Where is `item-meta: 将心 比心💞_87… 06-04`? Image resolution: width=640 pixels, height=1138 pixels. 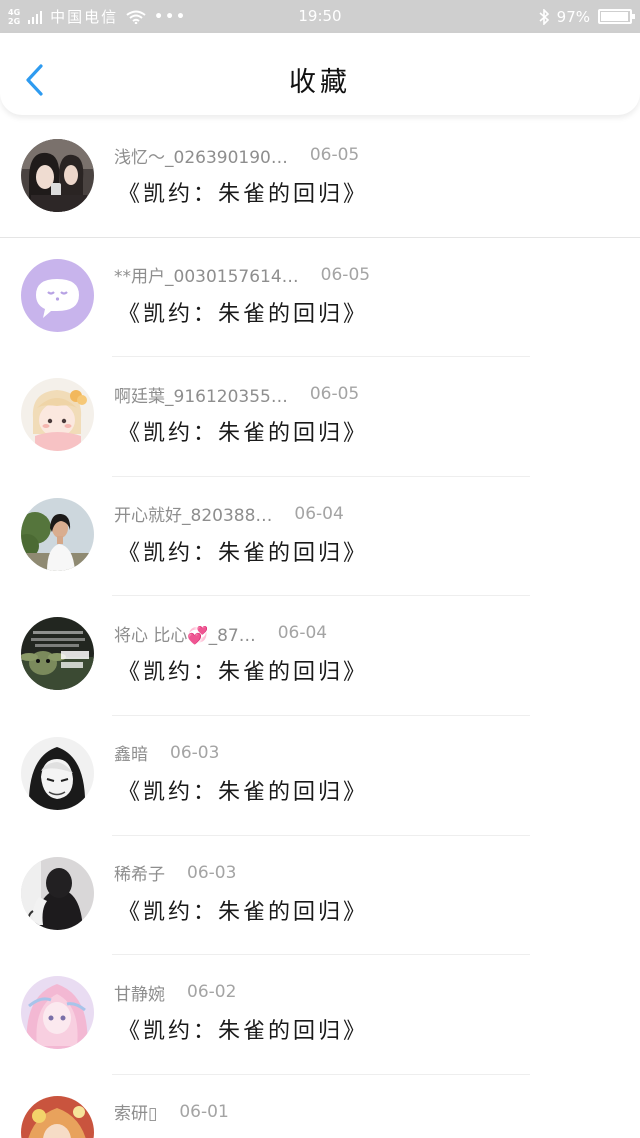
item-meta: 将心 比心💞_87… 06-04 is located at coordinates (221, 634).